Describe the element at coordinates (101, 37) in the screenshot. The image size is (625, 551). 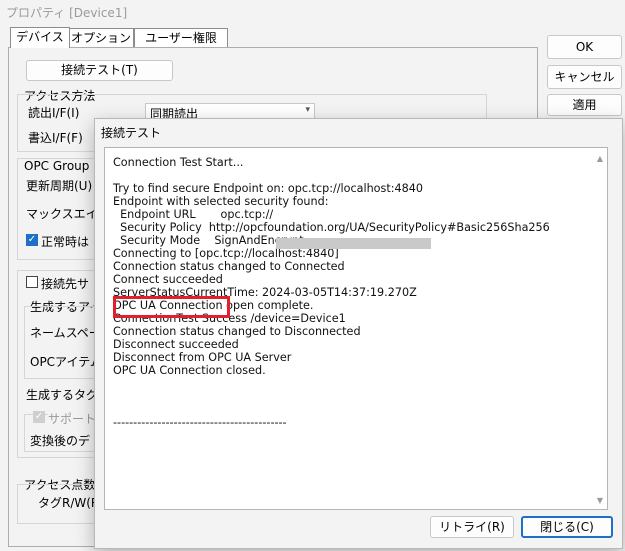
I see `tab-options: オプション` at that location.